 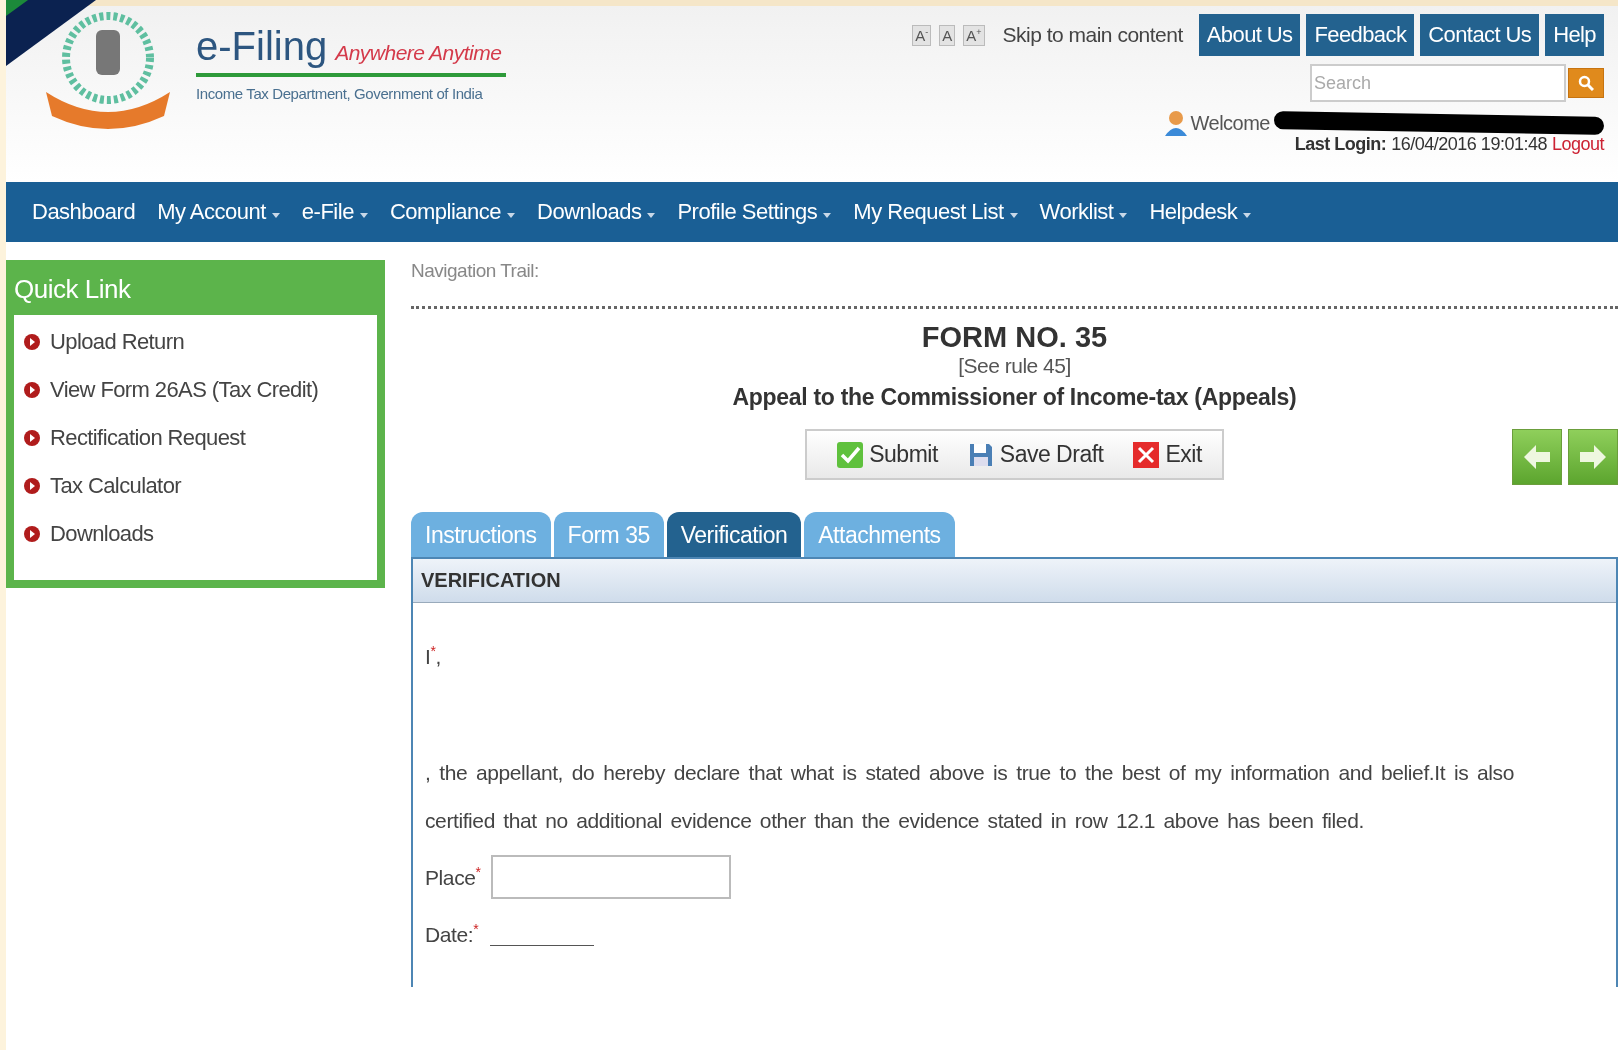 What do you see at coordinates (1230, 123) in the screenshot?
I see `welcome-label: Welcome` at bounding box center [1230, 123].